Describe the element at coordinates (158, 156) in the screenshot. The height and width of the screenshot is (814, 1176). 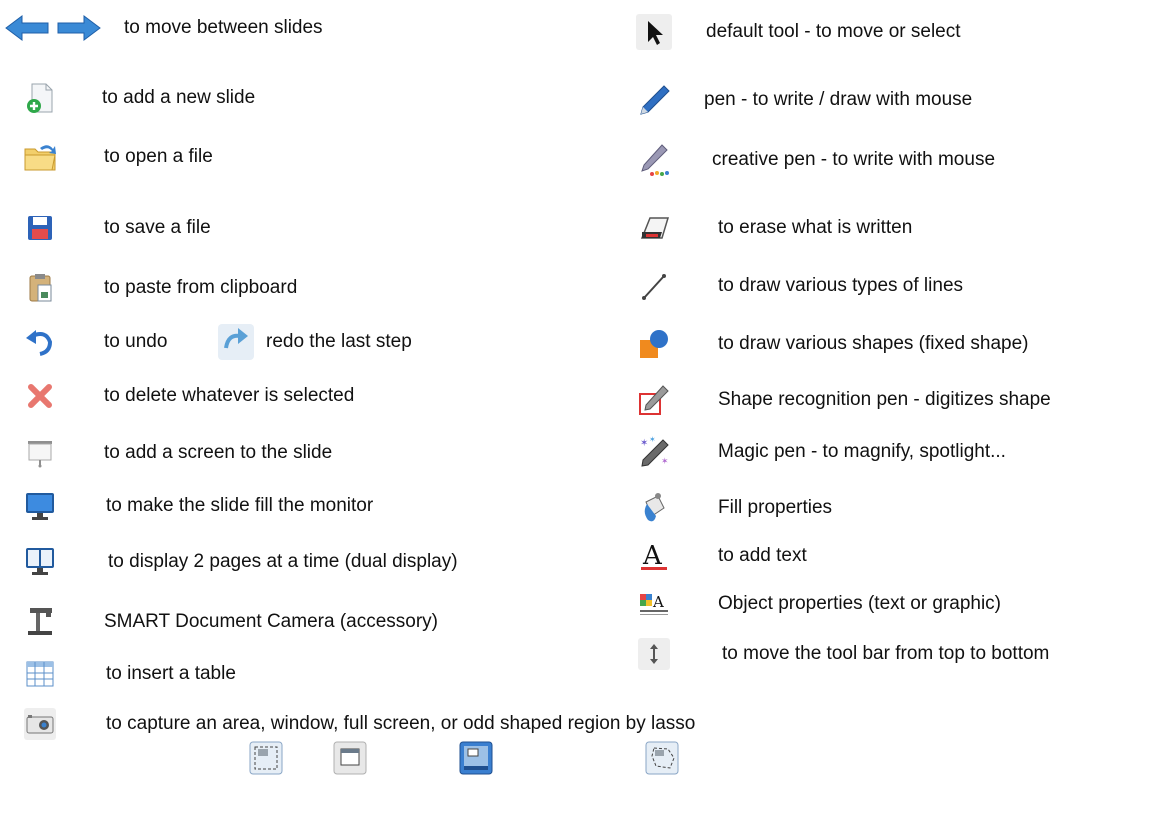
I see `open-file-label: to open a file` at that location.